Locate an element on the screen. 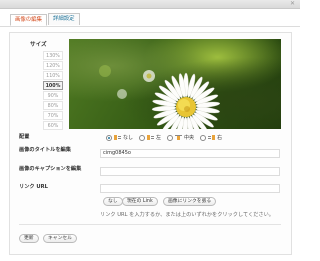 This screenshot has width=320, height=261. alignment-label: 配置 is located at coordinates (24, 137).